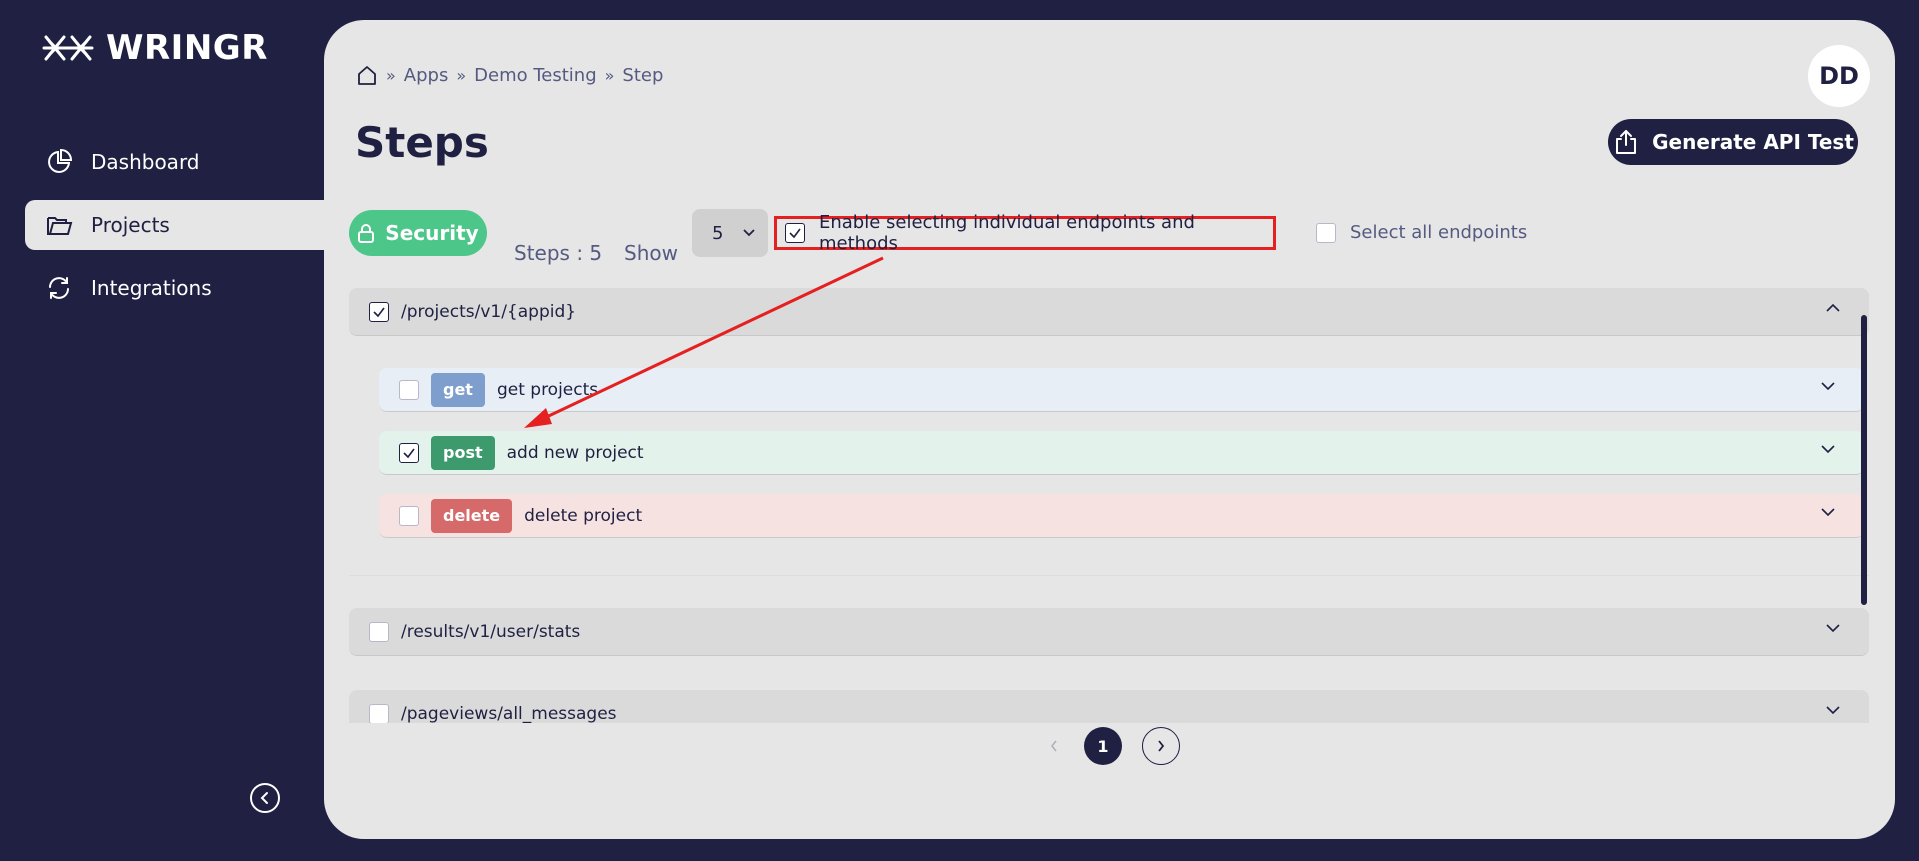 This screenshot has height=861, width=1919. I want to click on sidebar-collapse-button, so click(265, 798).